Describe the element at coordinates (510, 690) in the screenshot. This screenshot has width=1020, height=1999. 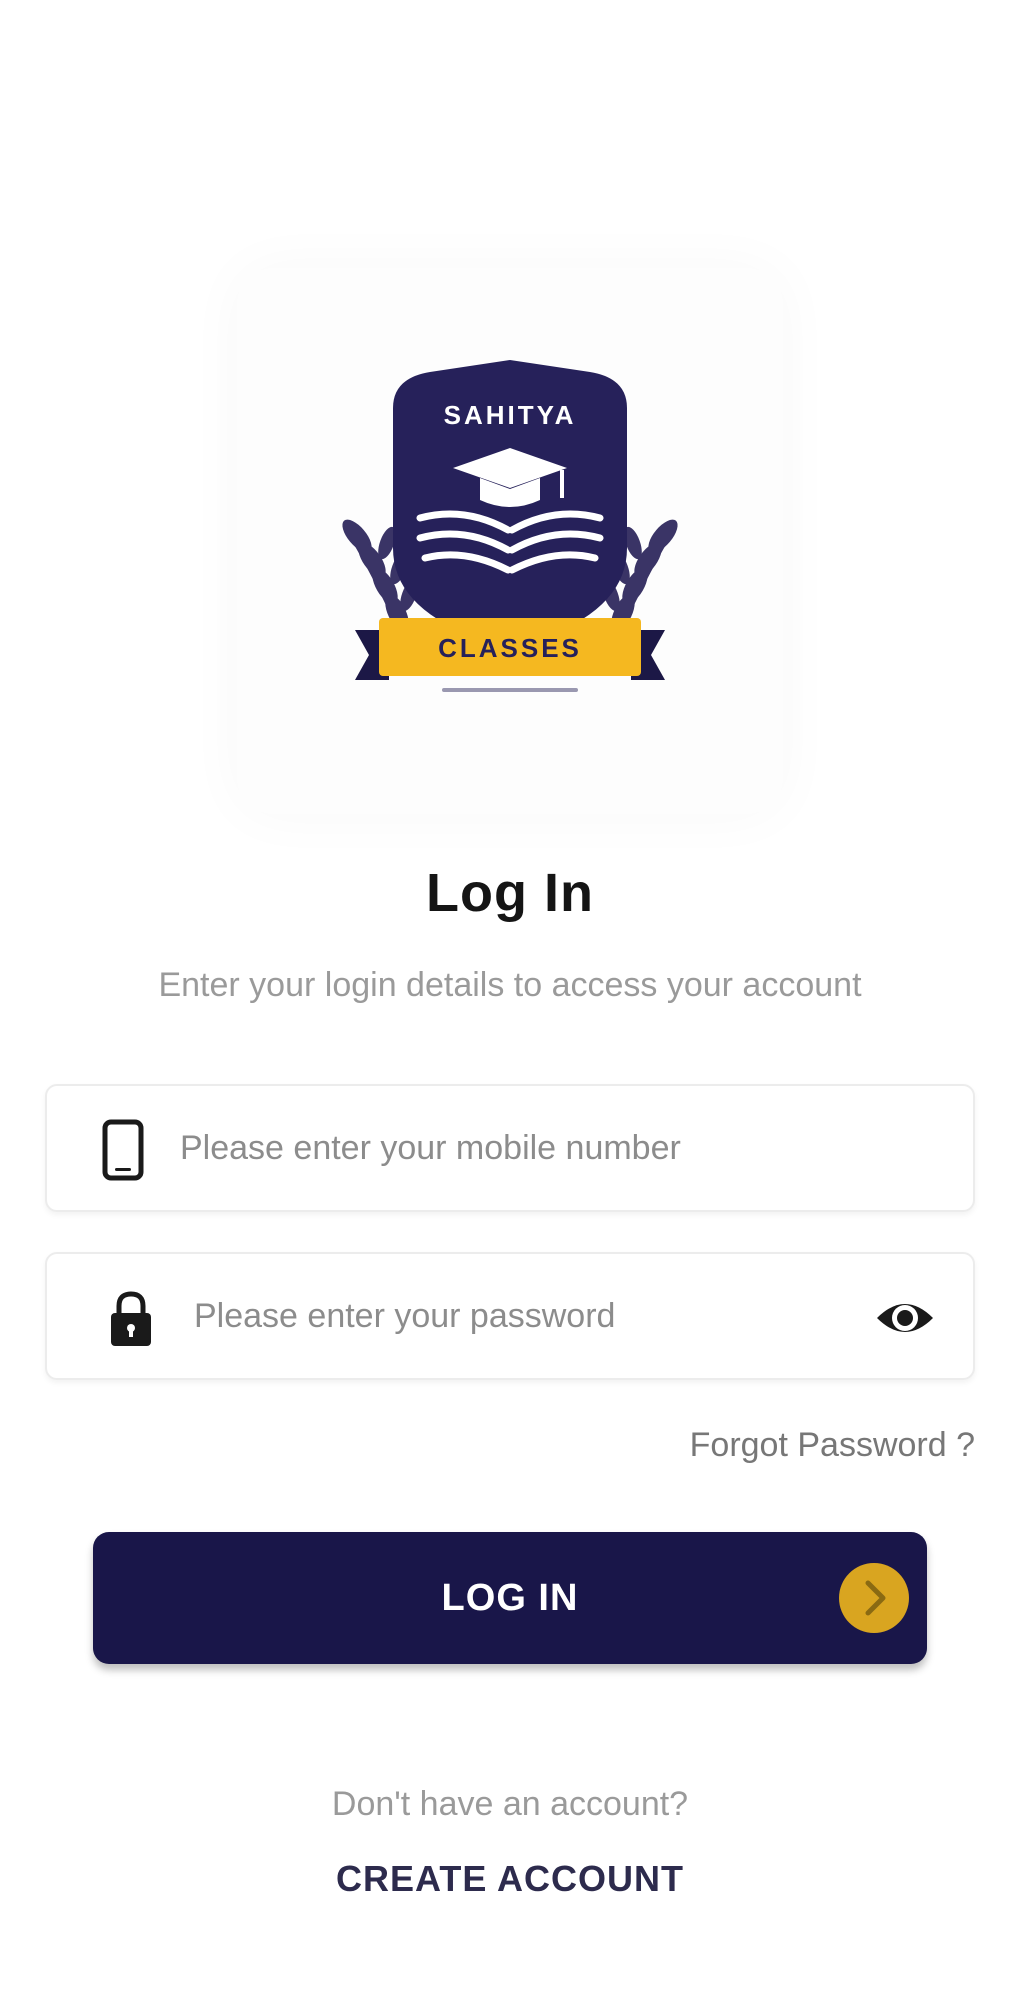
I see `logo-tagline-line` at that location.